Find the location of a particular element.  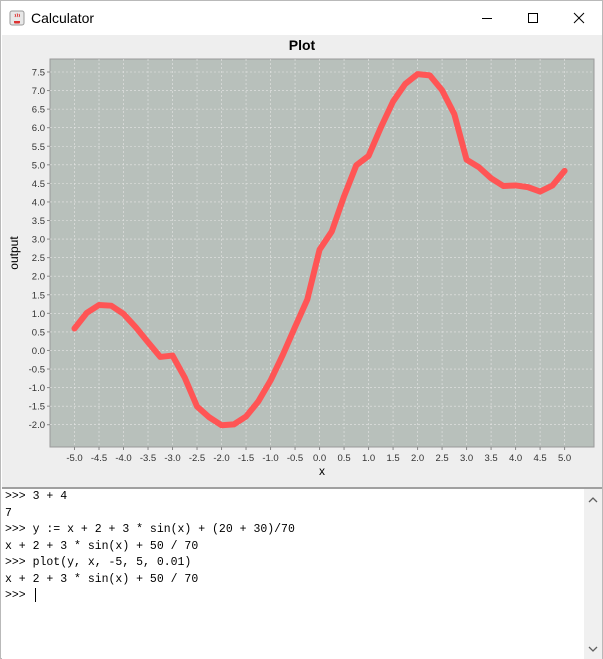

x-tick-label: -5.0 is located at coordinates (74, 458).